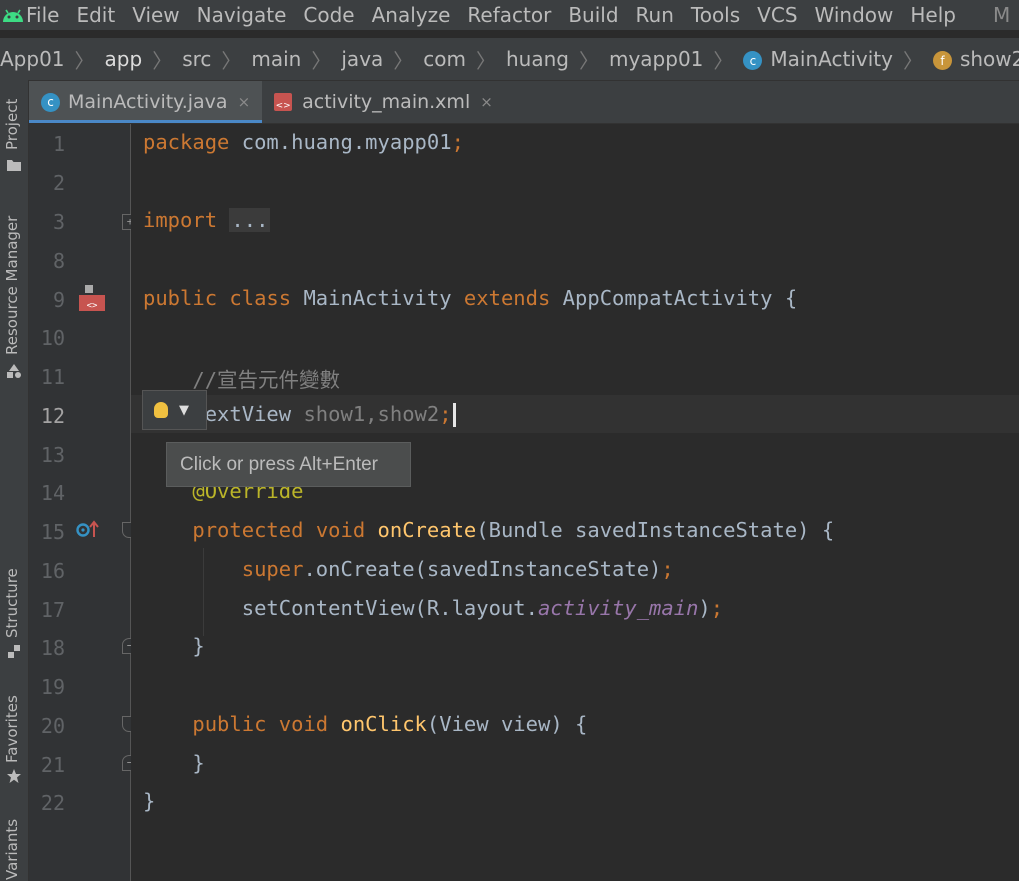 The height and width of the screenshot is (881, 1019). Describe the element at coordinates (13, 15) in the screenshot. I see `android-studio-logo-icon` at that location.